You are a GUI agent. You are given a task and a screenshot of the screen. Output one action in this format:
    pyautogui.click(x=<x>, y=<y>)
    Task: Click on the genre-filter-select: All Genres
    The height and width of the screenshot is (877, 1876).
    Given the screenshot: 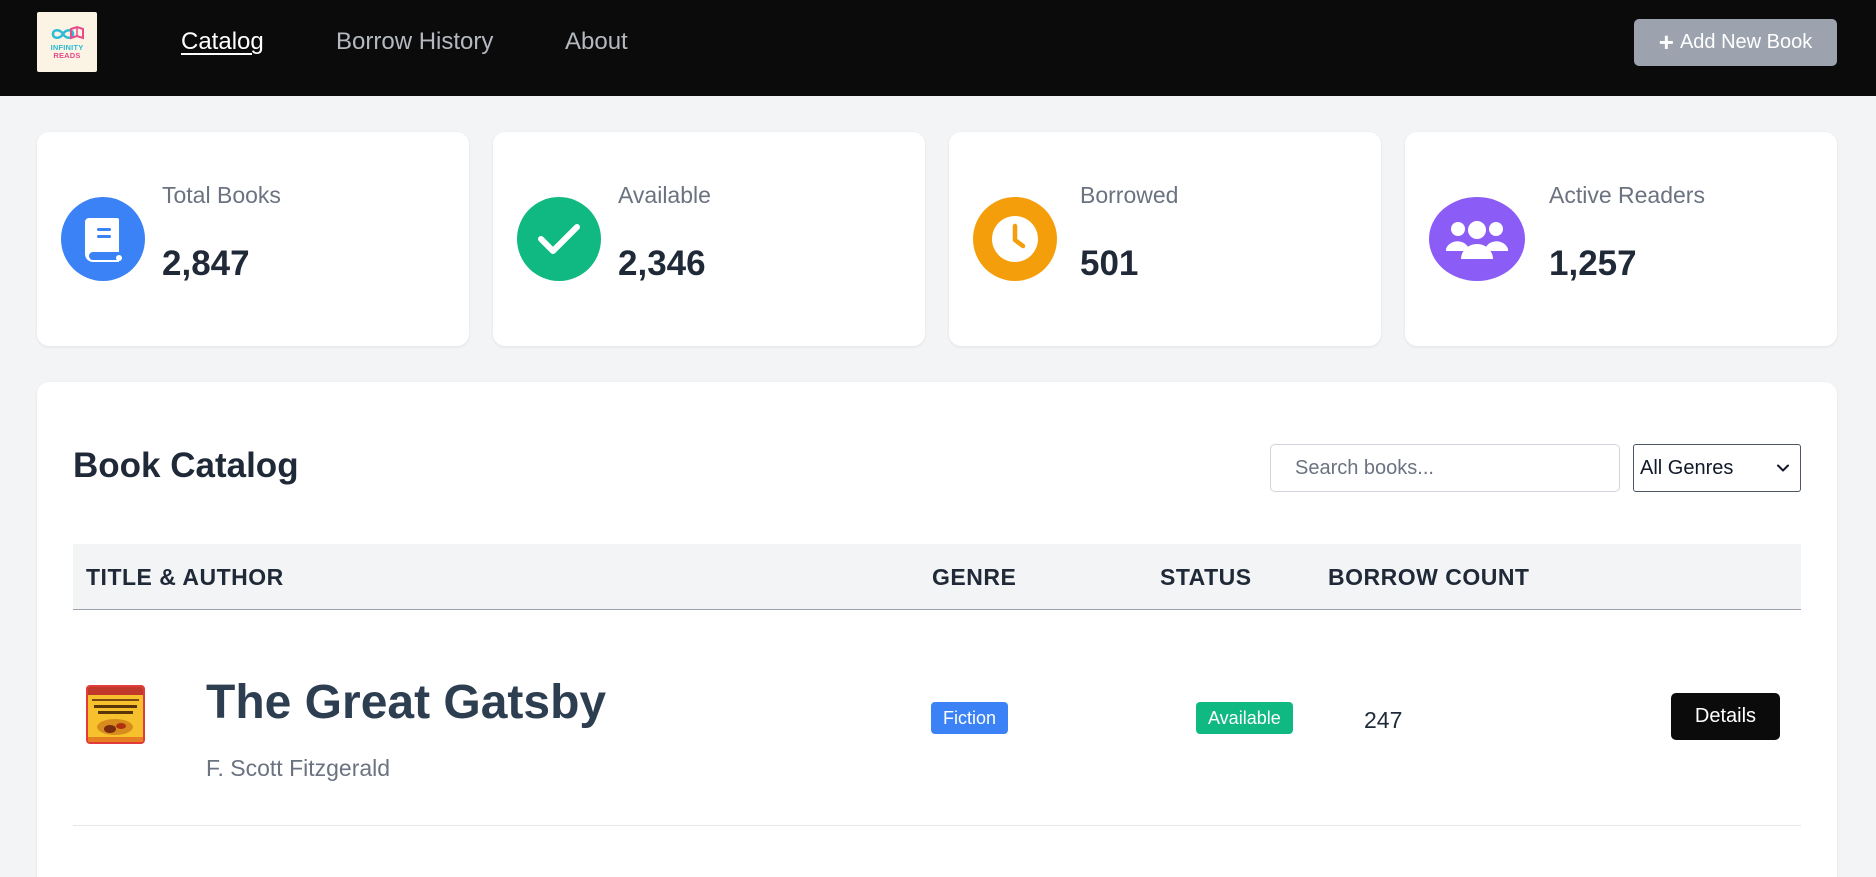 What is the action you would take?
    pyautogui.click(x=1717, y=468)
    